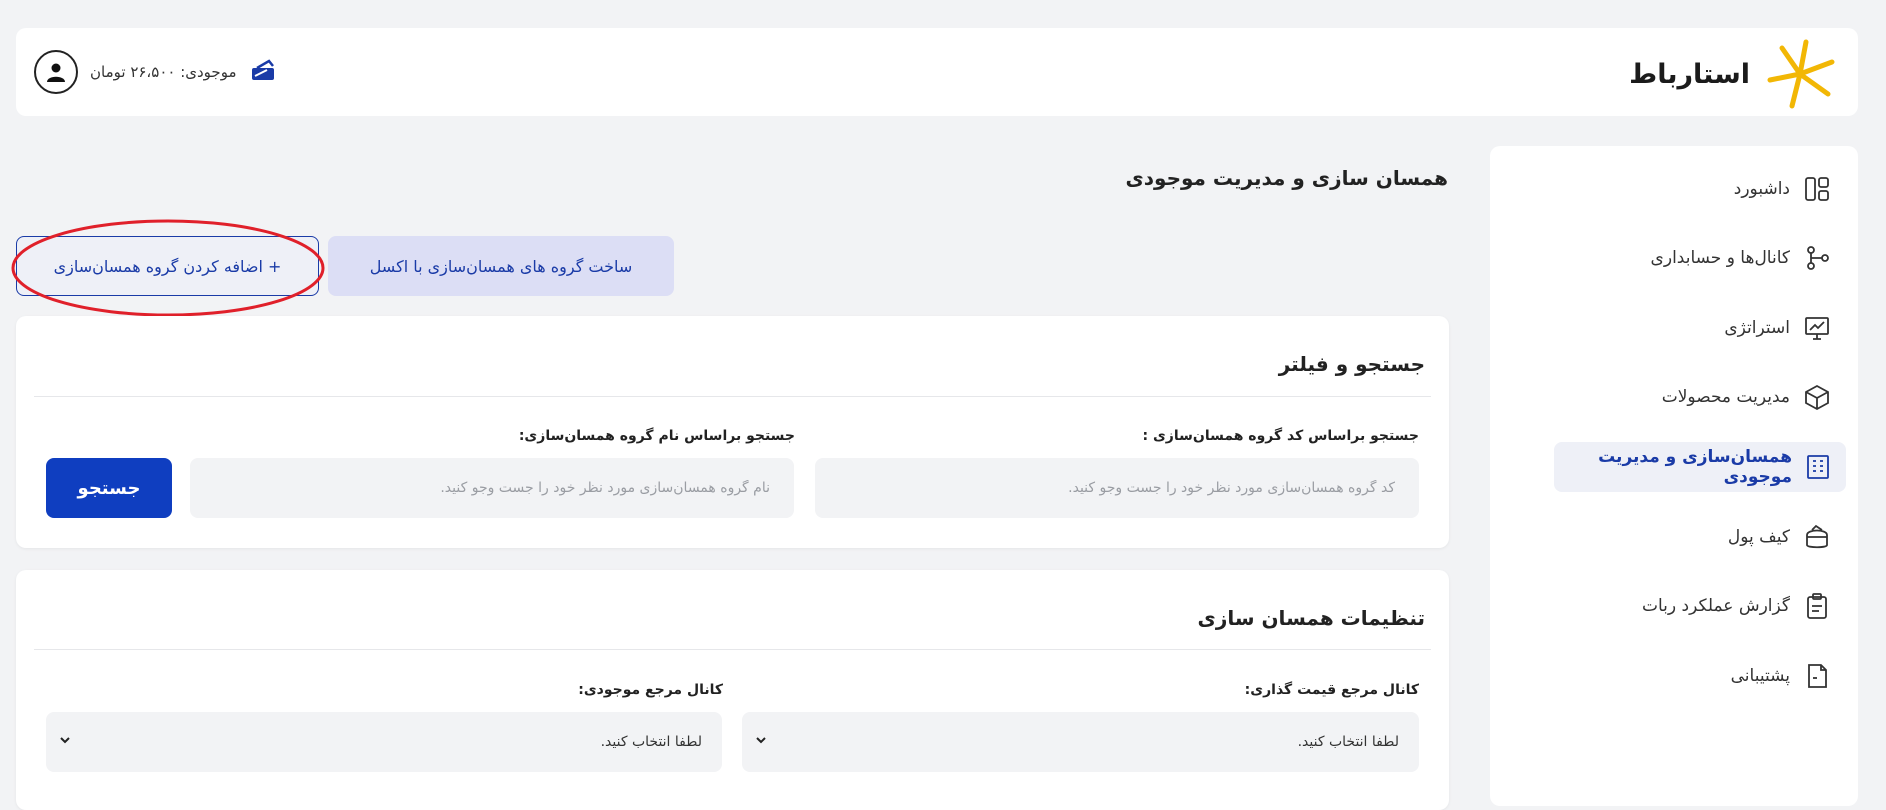  I want to click on sidebar-item-strategy: استراتژی, so click(1700, 328).